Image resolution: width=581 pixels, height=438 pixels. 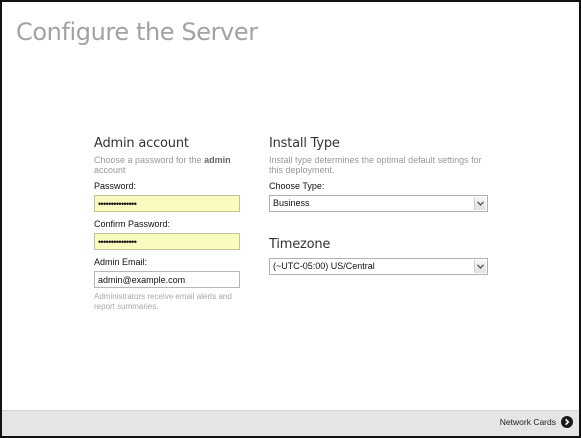 I want to click on next-network-cards-button: Network Cards, so click(x=536, y=422).